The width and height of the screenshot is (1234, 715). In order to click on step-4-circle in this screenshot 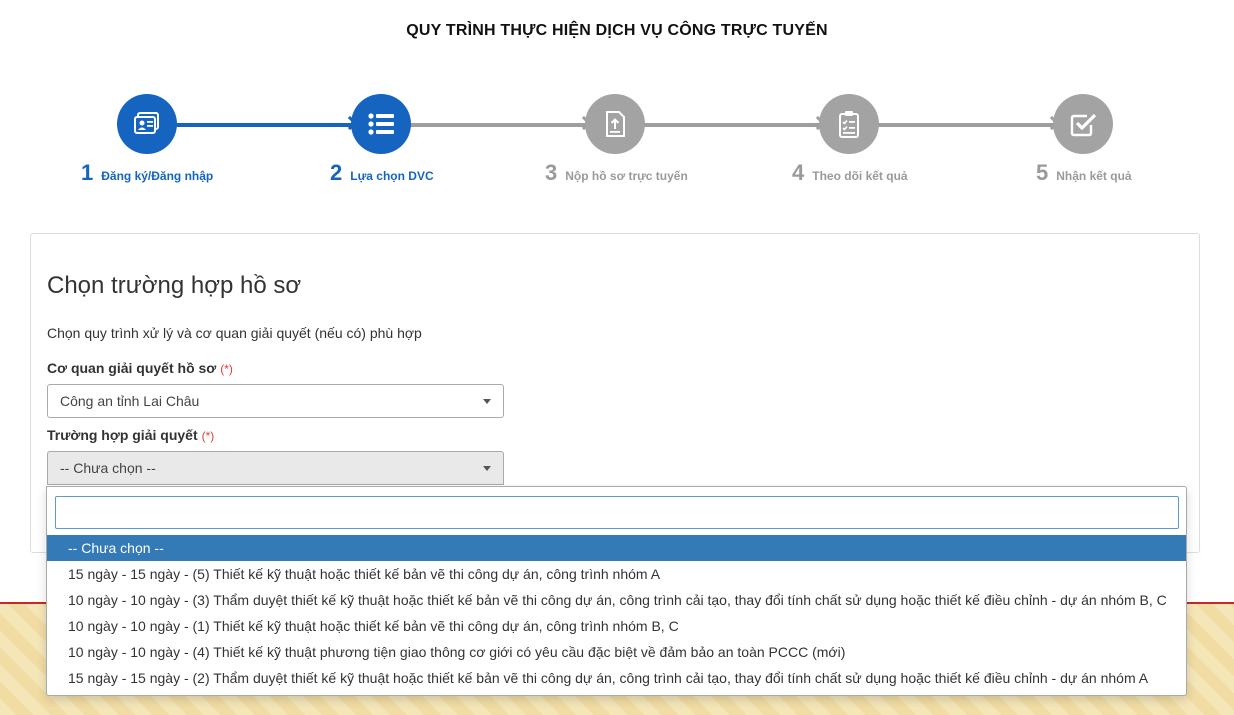, I will do `click(849, 124)`.